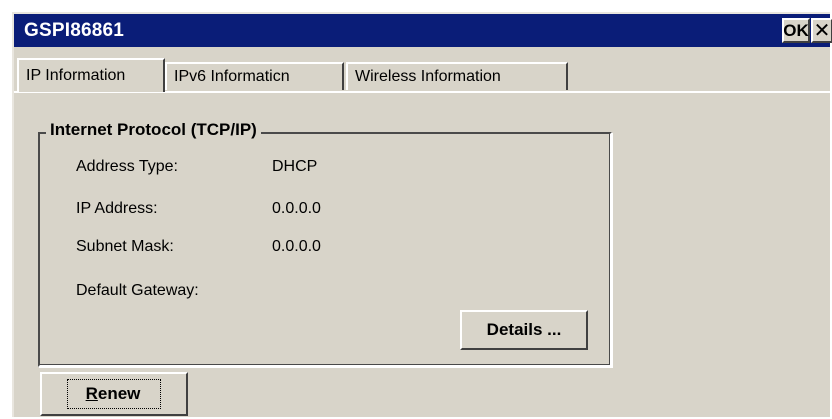 This screenshot has width=832, height=419. What do you see at coordinates (117, 208) in the screenshot?
I see `ip-address-label: IP Address:` at bounding box center [117, 208].